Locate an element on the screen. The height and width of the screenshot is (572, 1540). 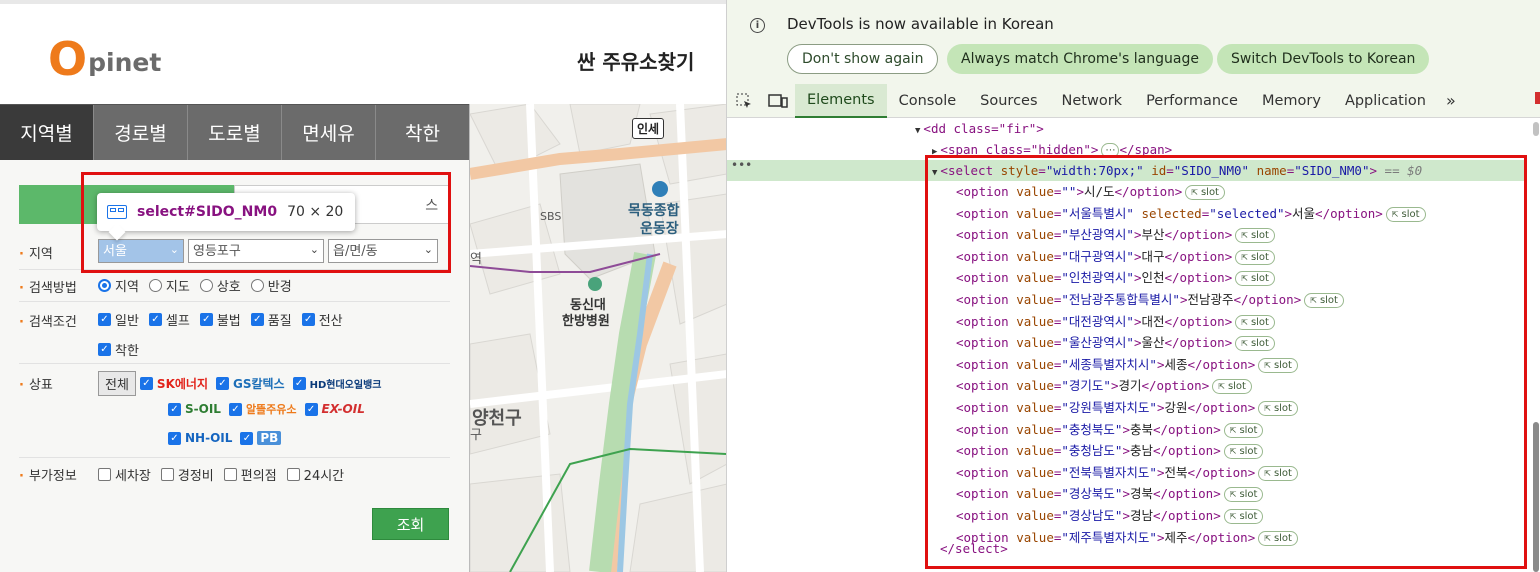
tree-line-option: <option value="충청남도">충남</option> ⇱ slot is located at coordinates (1110, 450).